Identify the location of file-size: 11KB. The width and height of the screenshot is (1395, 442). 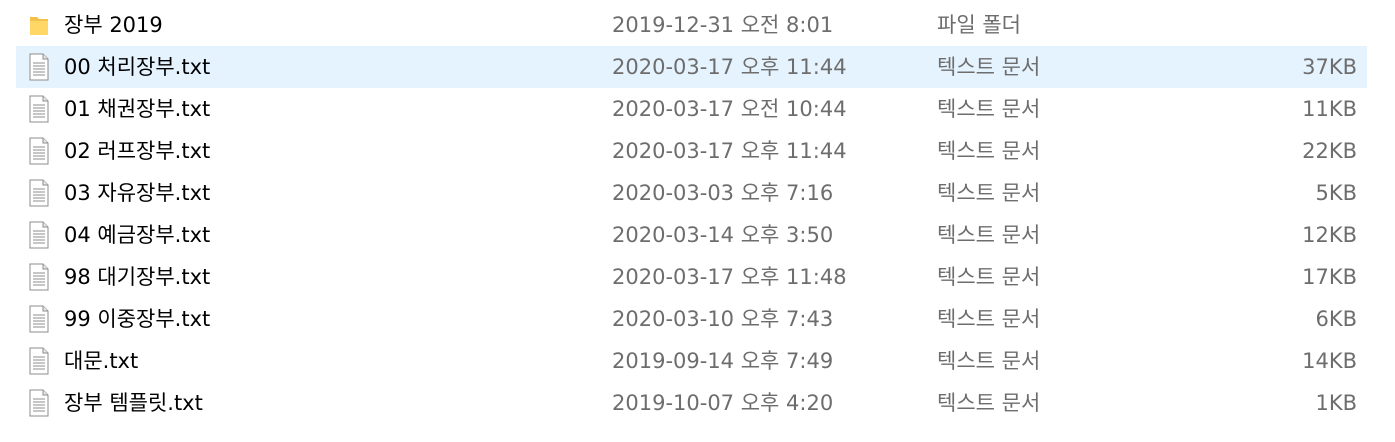
(1329, 109).